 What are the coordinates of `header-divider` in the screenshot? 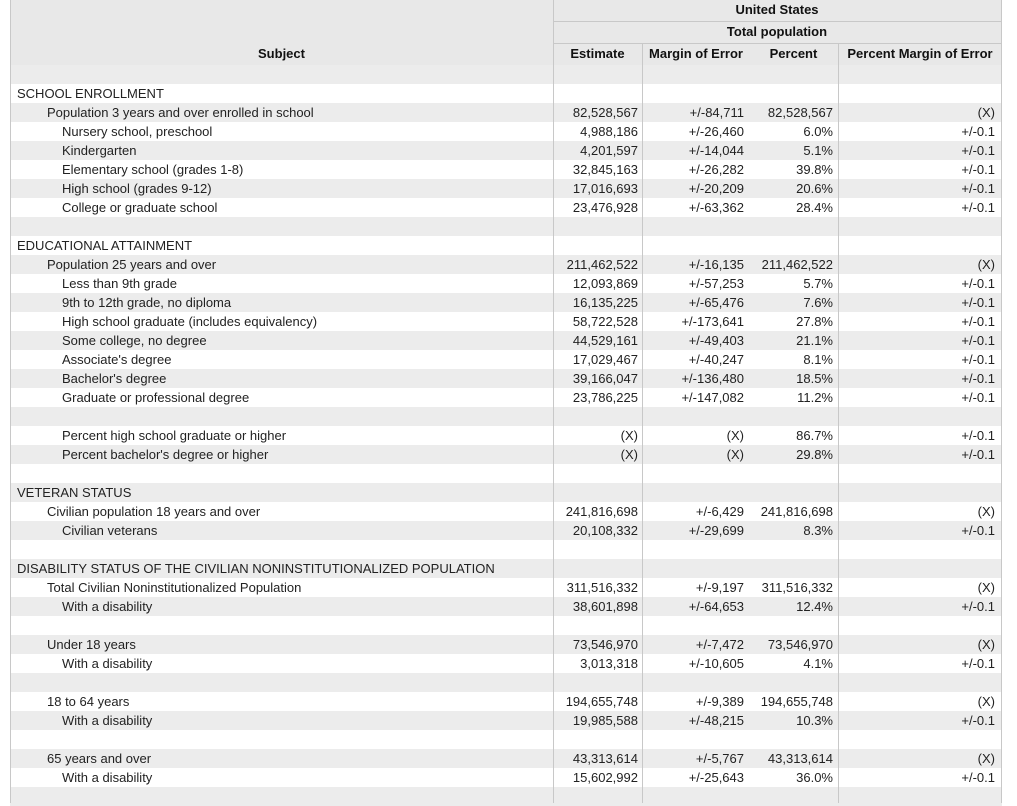 It's located at (777, 21).